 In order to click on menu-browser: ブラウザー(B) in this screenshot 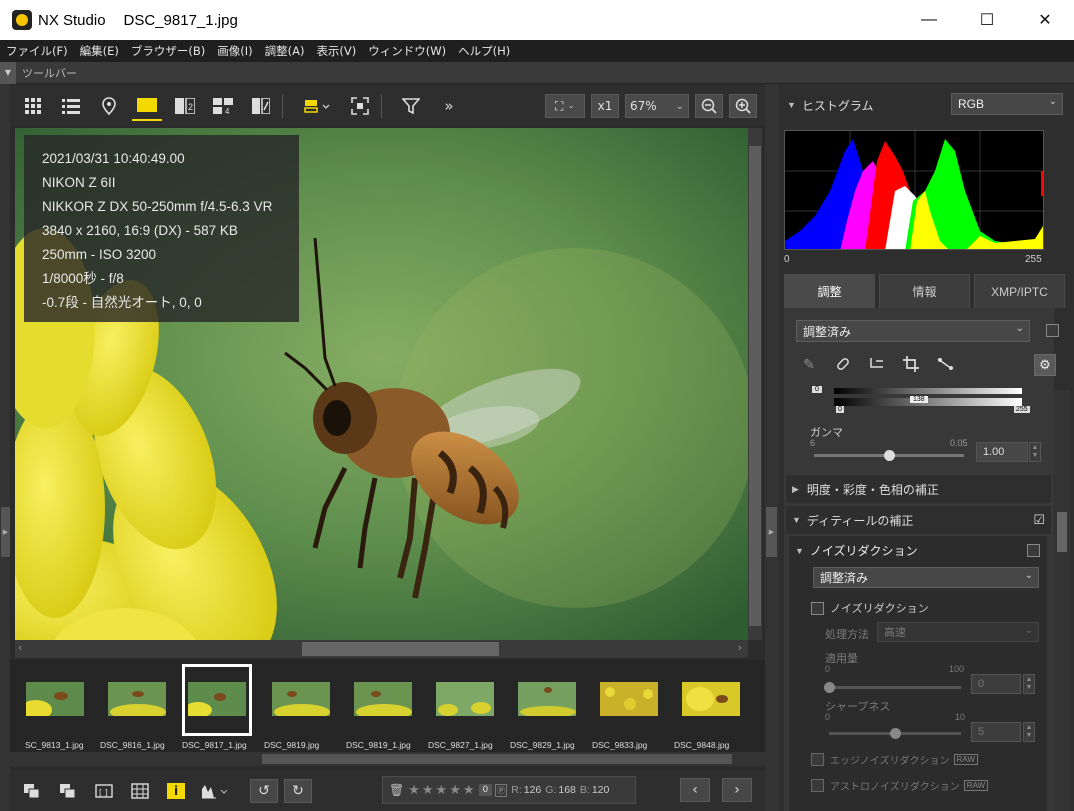, I will do `click(168, 51)`.